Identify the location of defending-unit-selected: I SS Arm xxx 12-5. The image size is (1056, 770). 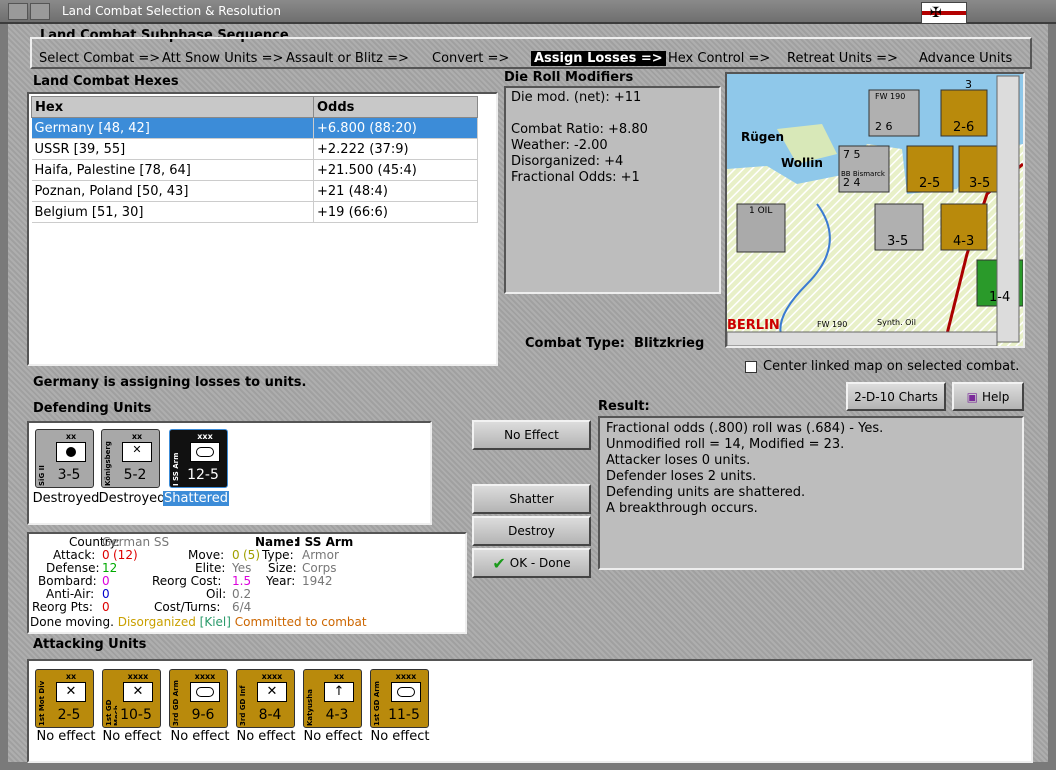
(198, 458).